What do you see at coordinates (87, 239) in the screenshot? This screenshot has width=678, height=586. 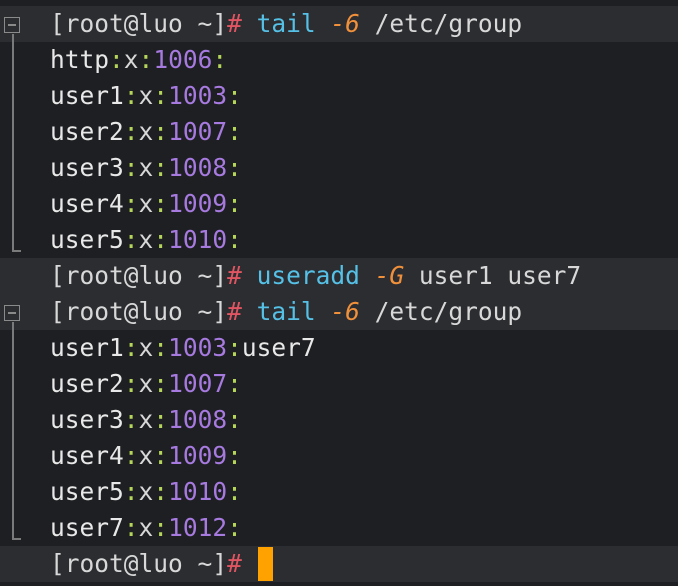 I see `group-name: user5` at bounding box center [87, 239].